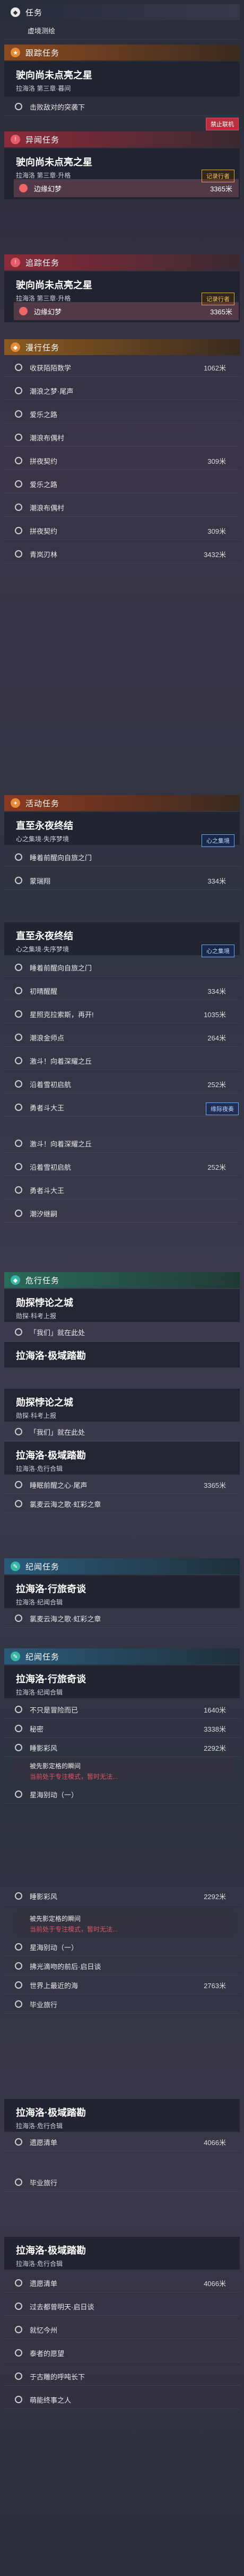 This screenshot has height=2576, width=244. Describe the element at coordinates (122, 880) in the screenshot. I see `list-item: 蒙瑞翔 334米` at that location.